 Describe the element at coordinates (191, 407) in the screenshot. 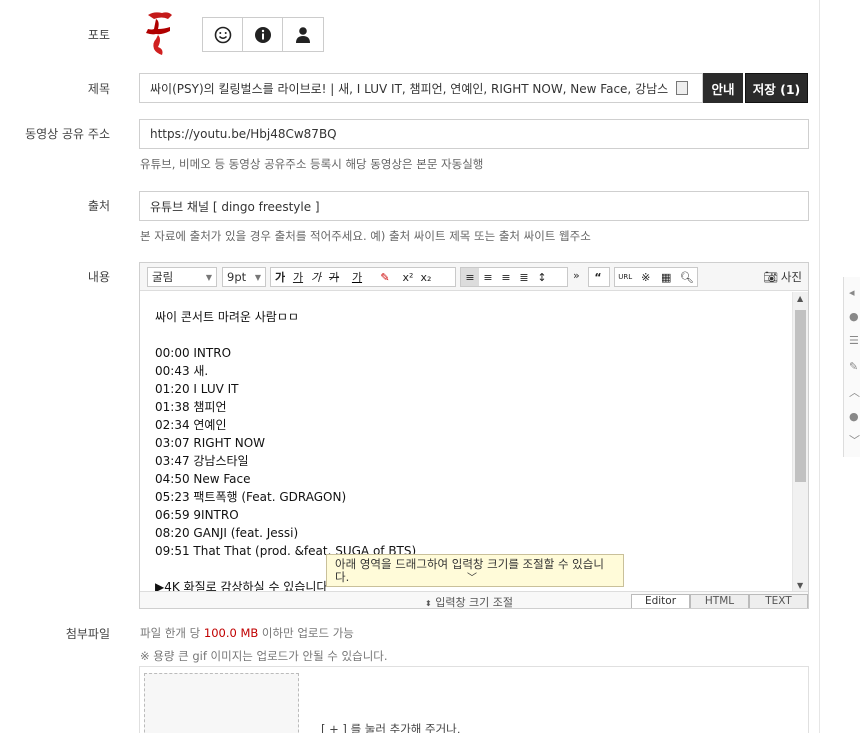

I see `editor-line: 01:38 챔피언` at that location.